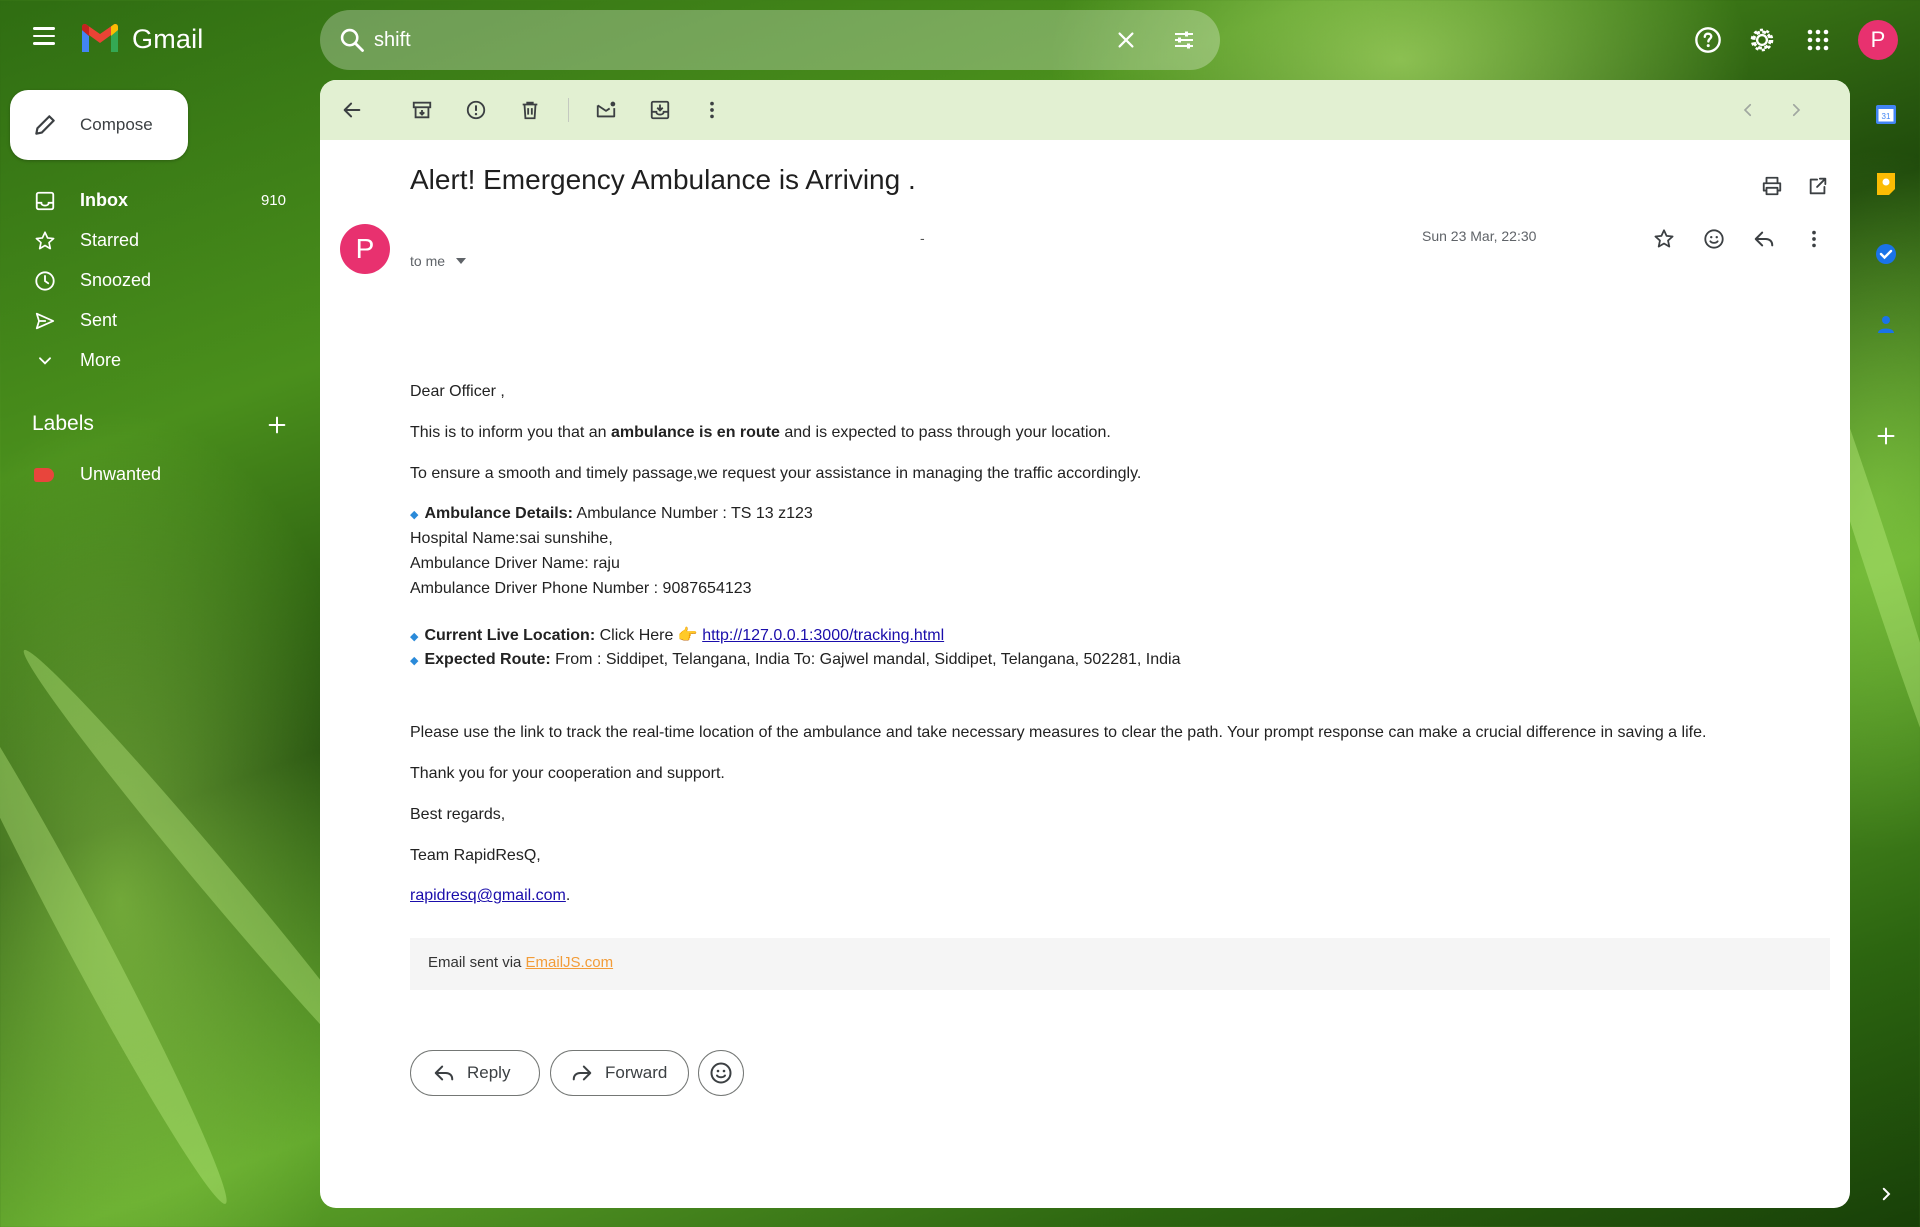 Image resolution: width=1920 pixels, height=1227 pixels. Describe the element at coordinates (498, 514) in the screenshot. I see `details-label: Ambulance Details:` at that location.